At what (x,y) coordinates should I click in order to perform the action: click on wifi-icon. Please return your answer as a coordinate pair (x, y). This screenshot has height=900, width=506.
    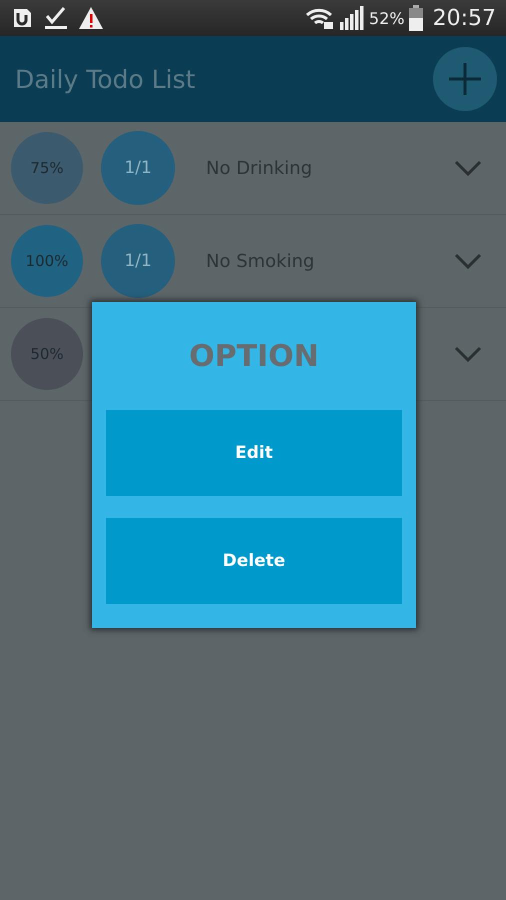
    Looking at the image, I should click on (320, 18).